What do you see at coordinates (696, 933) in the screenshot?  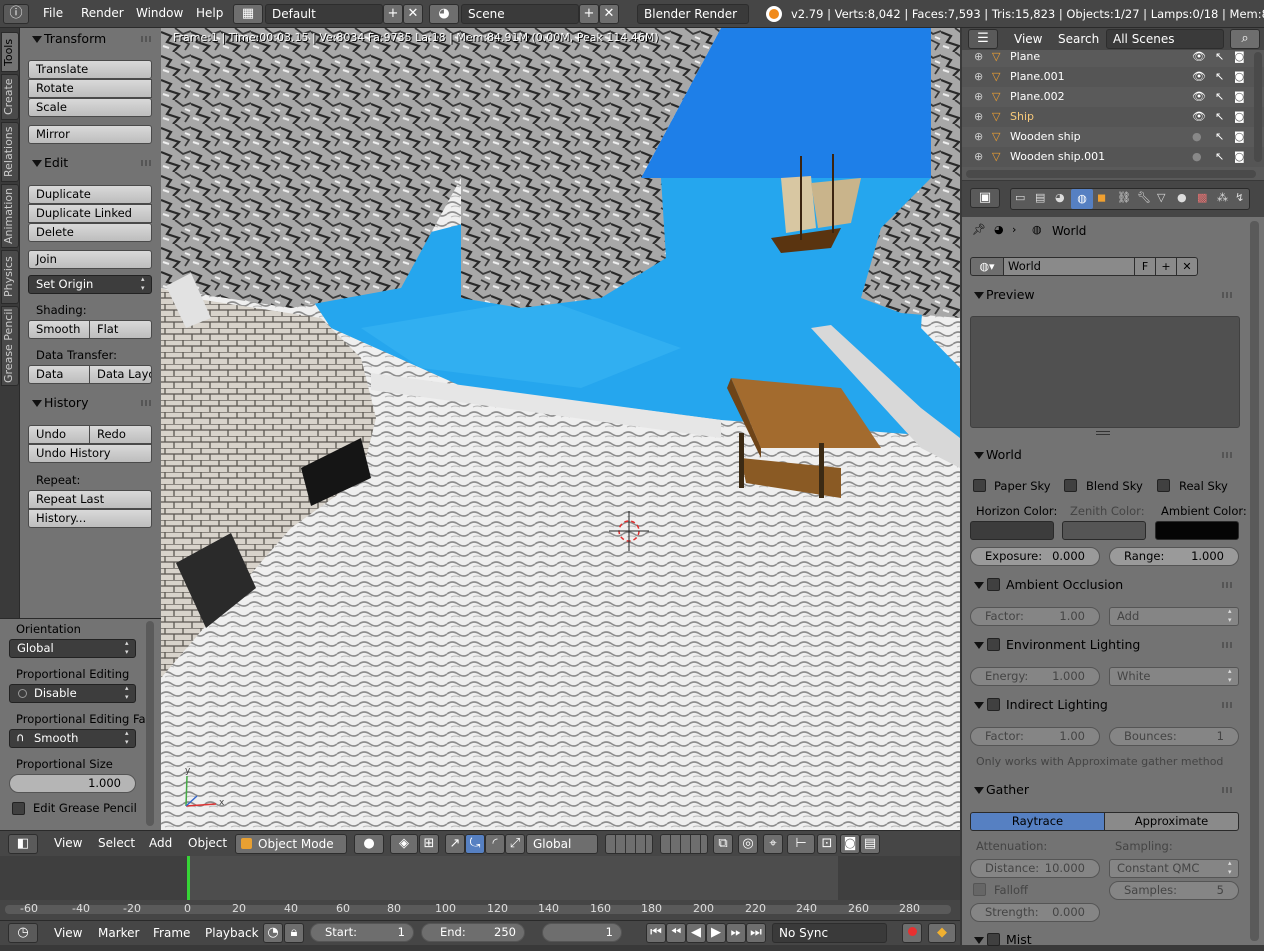 I see `play-reverse-icon: ◀` at bounding box center [696, 933].